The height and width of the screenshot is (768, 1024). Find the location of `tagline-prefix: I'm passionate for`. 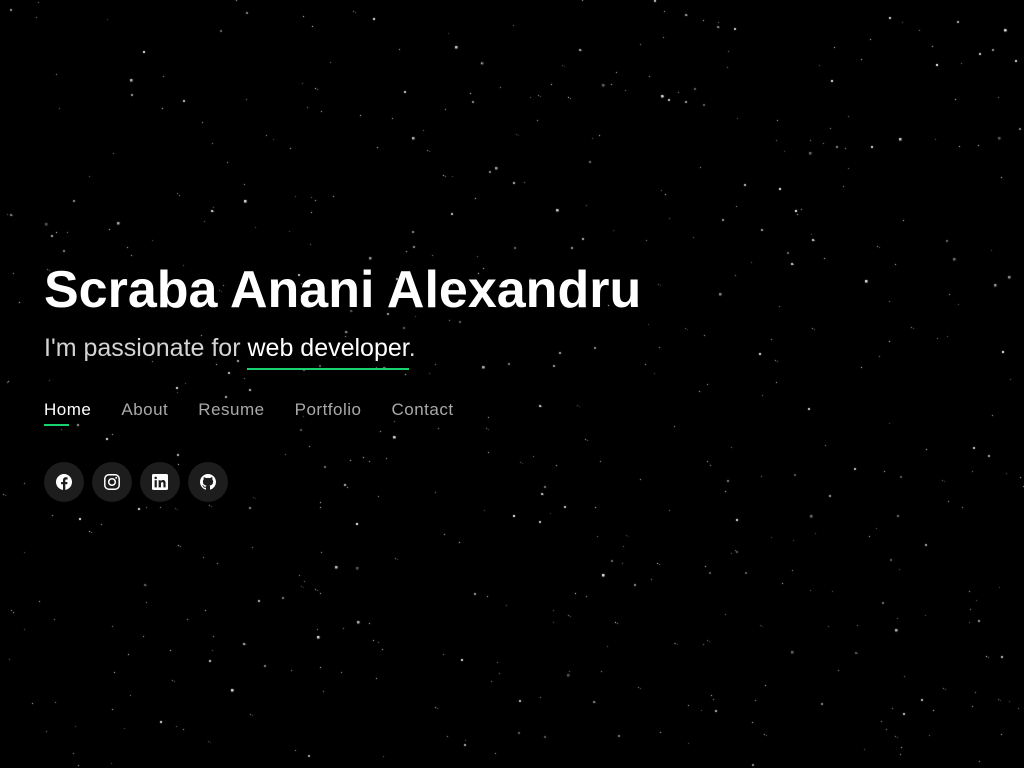

tagline-prefix: I'm passionate for is located at coordinates (146, 348).